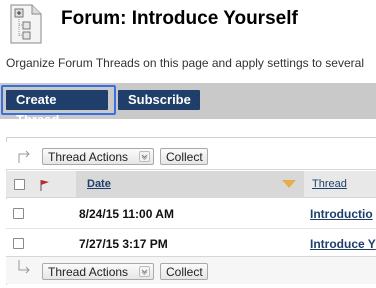  I want to click on row-thread-link: Introductio, so click(341, 214).